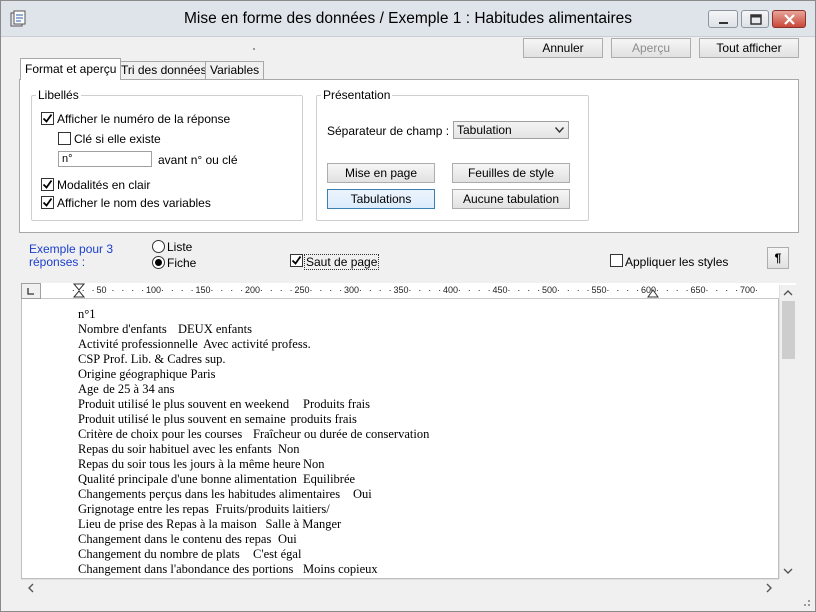 The image size is (816, 612). What do you see at coordinates (381, 199) in the screenshot?
I see `tabulations-button: Tabulations` at bounding box center [381, 199].